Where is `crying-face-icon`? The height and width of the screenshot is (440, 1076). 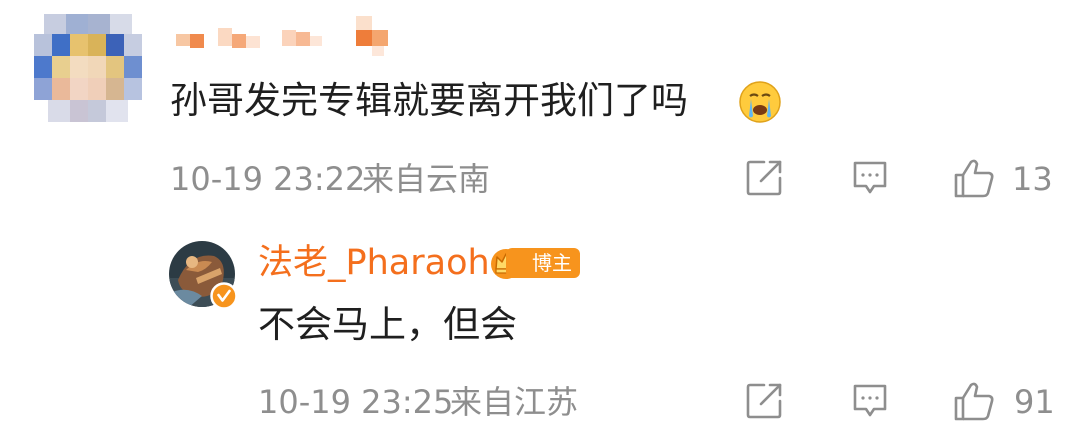 crying-face-icon is located at coordinates (760, 102).